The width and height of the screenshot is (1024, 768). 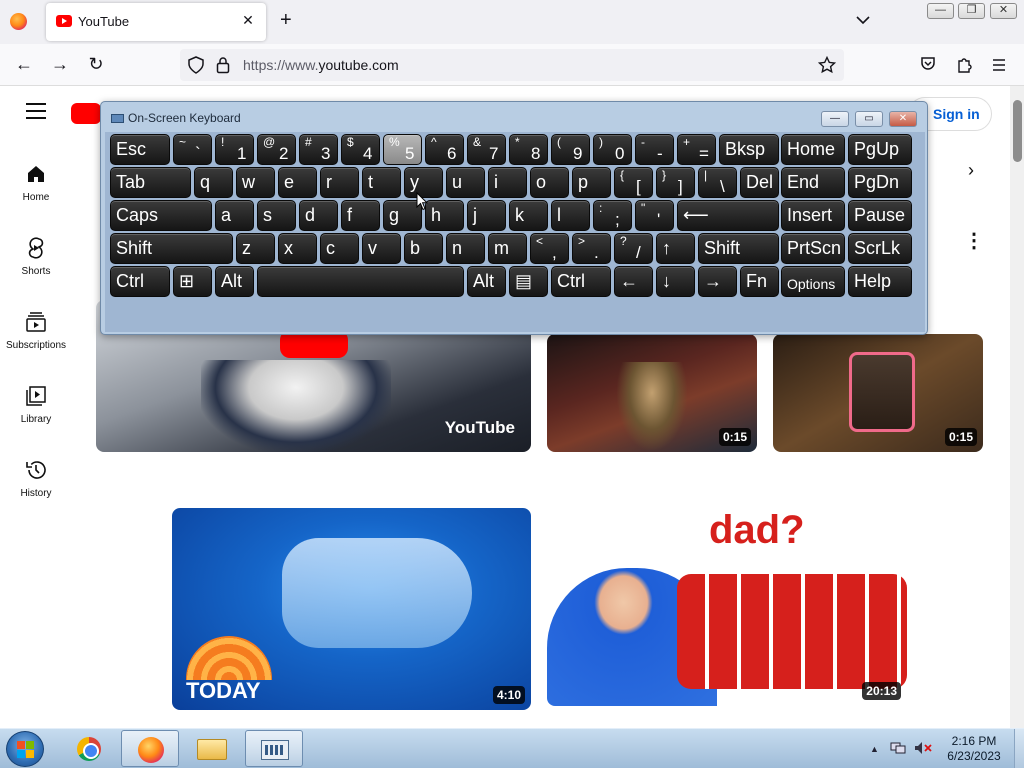 I want to click on close-tab-icon: ✕, so click(x=248, y=20).